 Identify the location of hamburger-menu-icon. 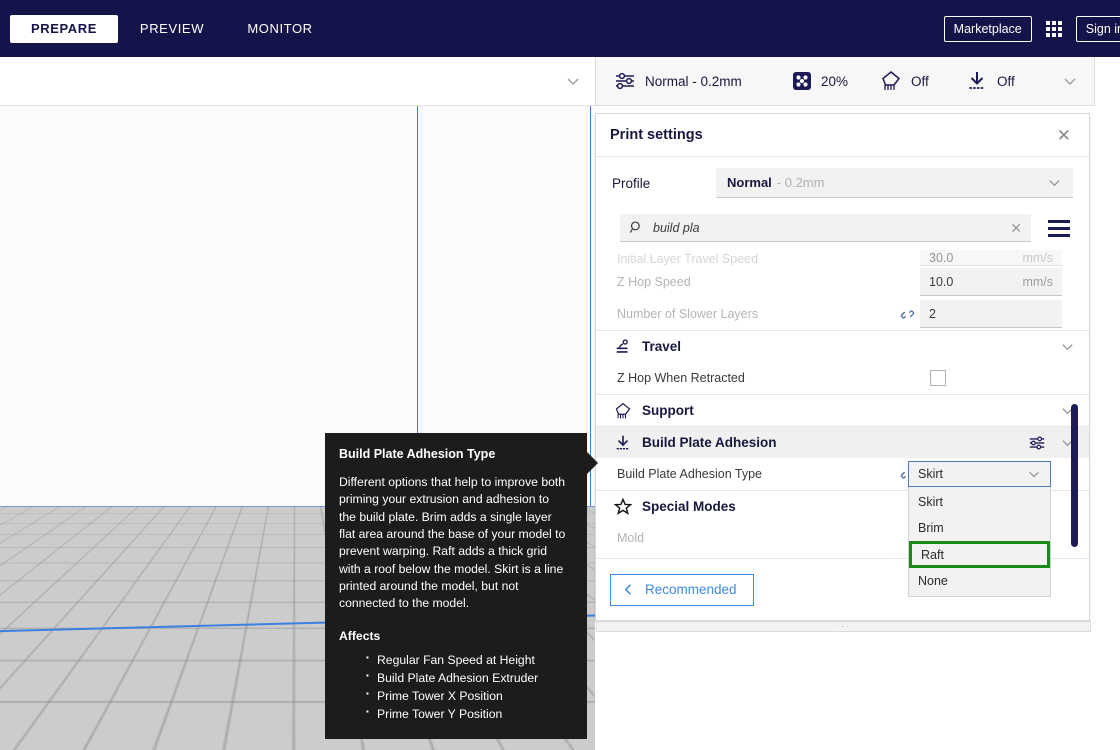
(1059, 228).